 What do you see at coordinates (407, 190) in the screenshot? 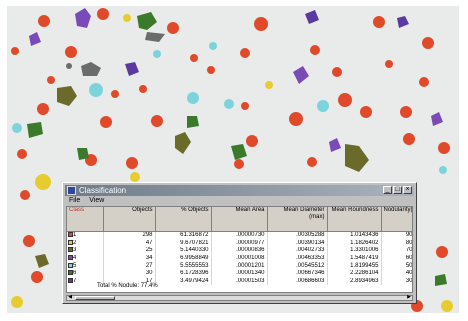
I see `close-button: ×` at bounding box center [407, 190].